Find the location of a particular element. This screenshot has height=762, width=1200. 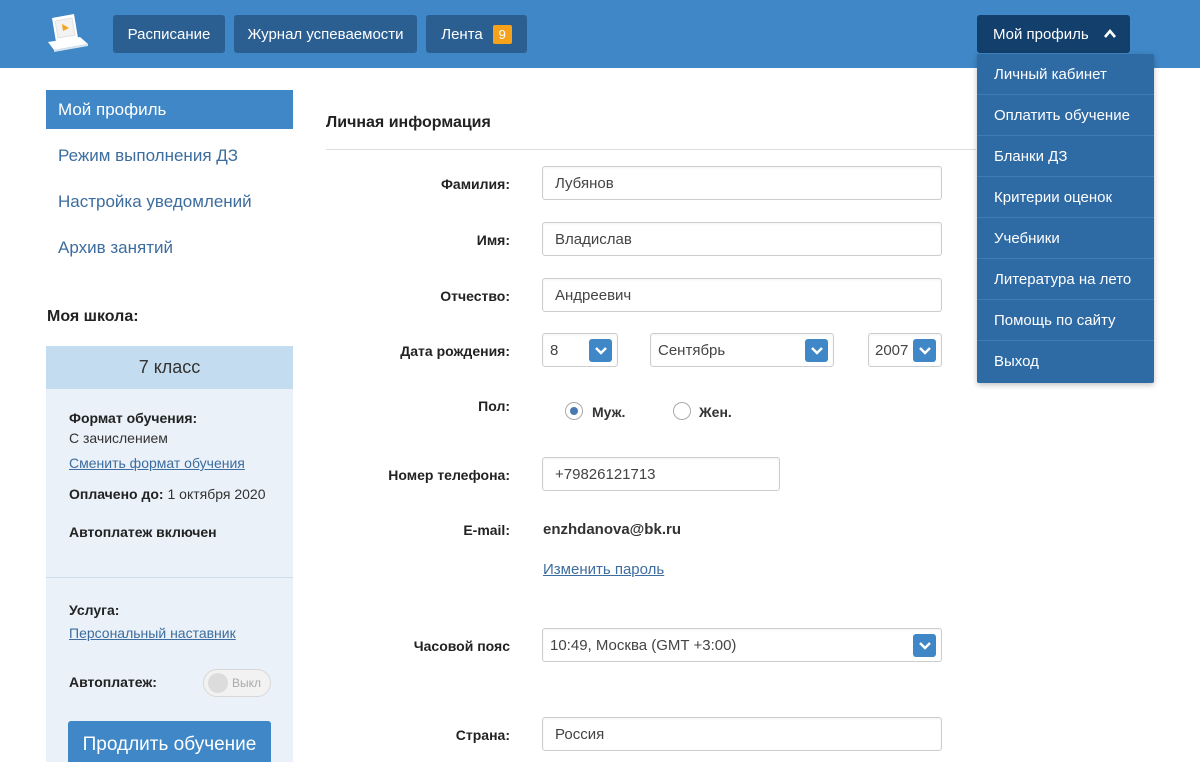

menu-item-site-help: Помощь по сайту is located at coordinates (1065, 320).